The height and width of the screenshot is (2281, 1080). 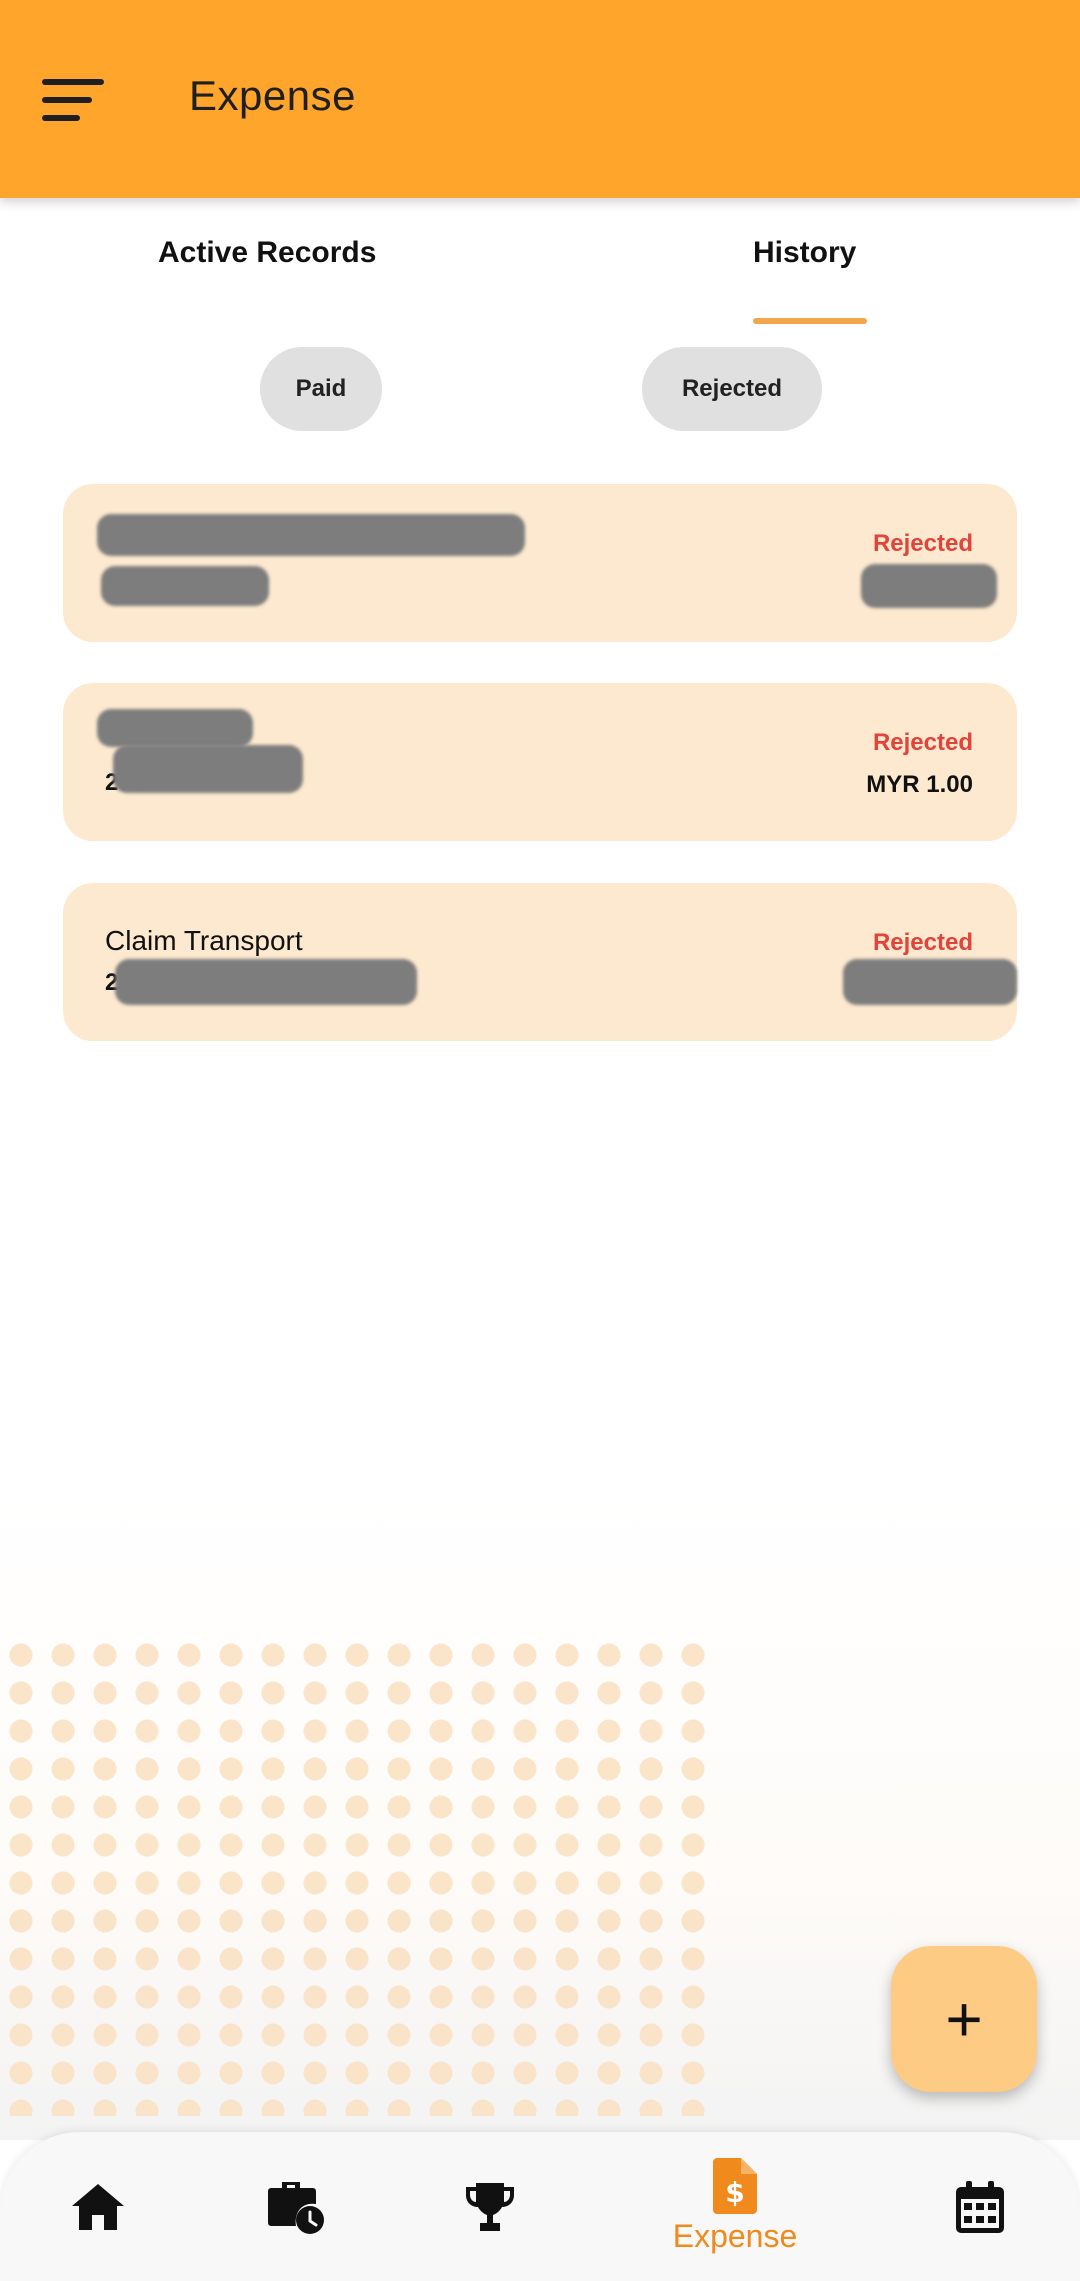 What do you see at coordinates (72, 100) in the screenshot?
I see `menu-icon` at bounding box center [72, 100].